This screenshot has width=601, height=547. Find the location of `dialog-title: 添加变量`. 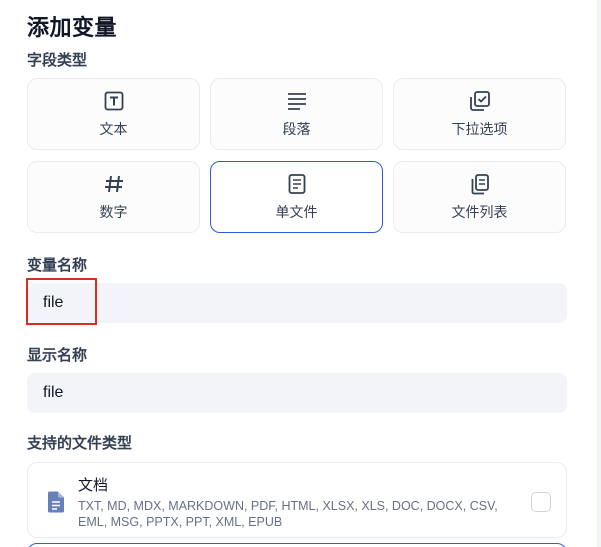

dialog-title: 添加变量 is located at coordinates (72, 27).